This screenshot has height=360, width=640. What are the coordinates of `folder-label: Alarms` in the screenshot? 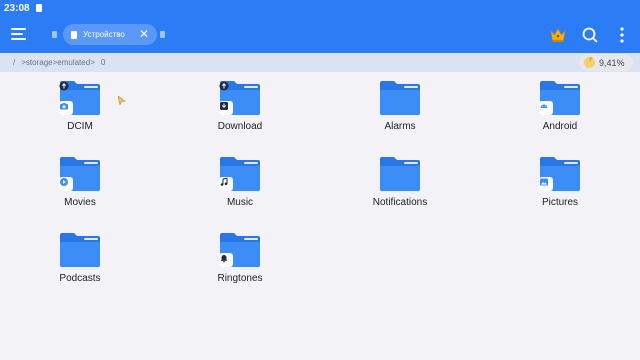 It's located at (400, 126).